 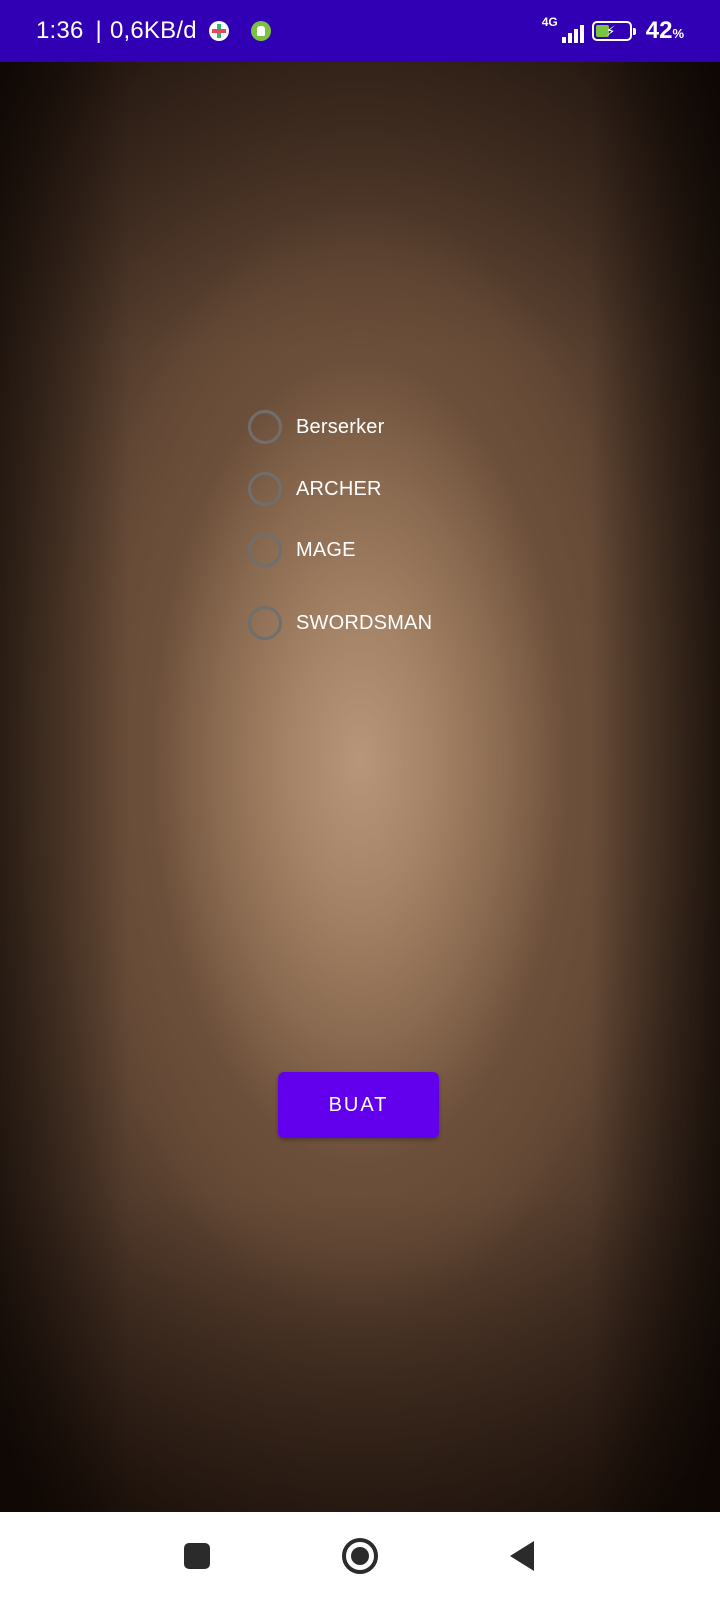 I want to click on charging-bolt-icon: ⚡, so click(x=610, y=31).